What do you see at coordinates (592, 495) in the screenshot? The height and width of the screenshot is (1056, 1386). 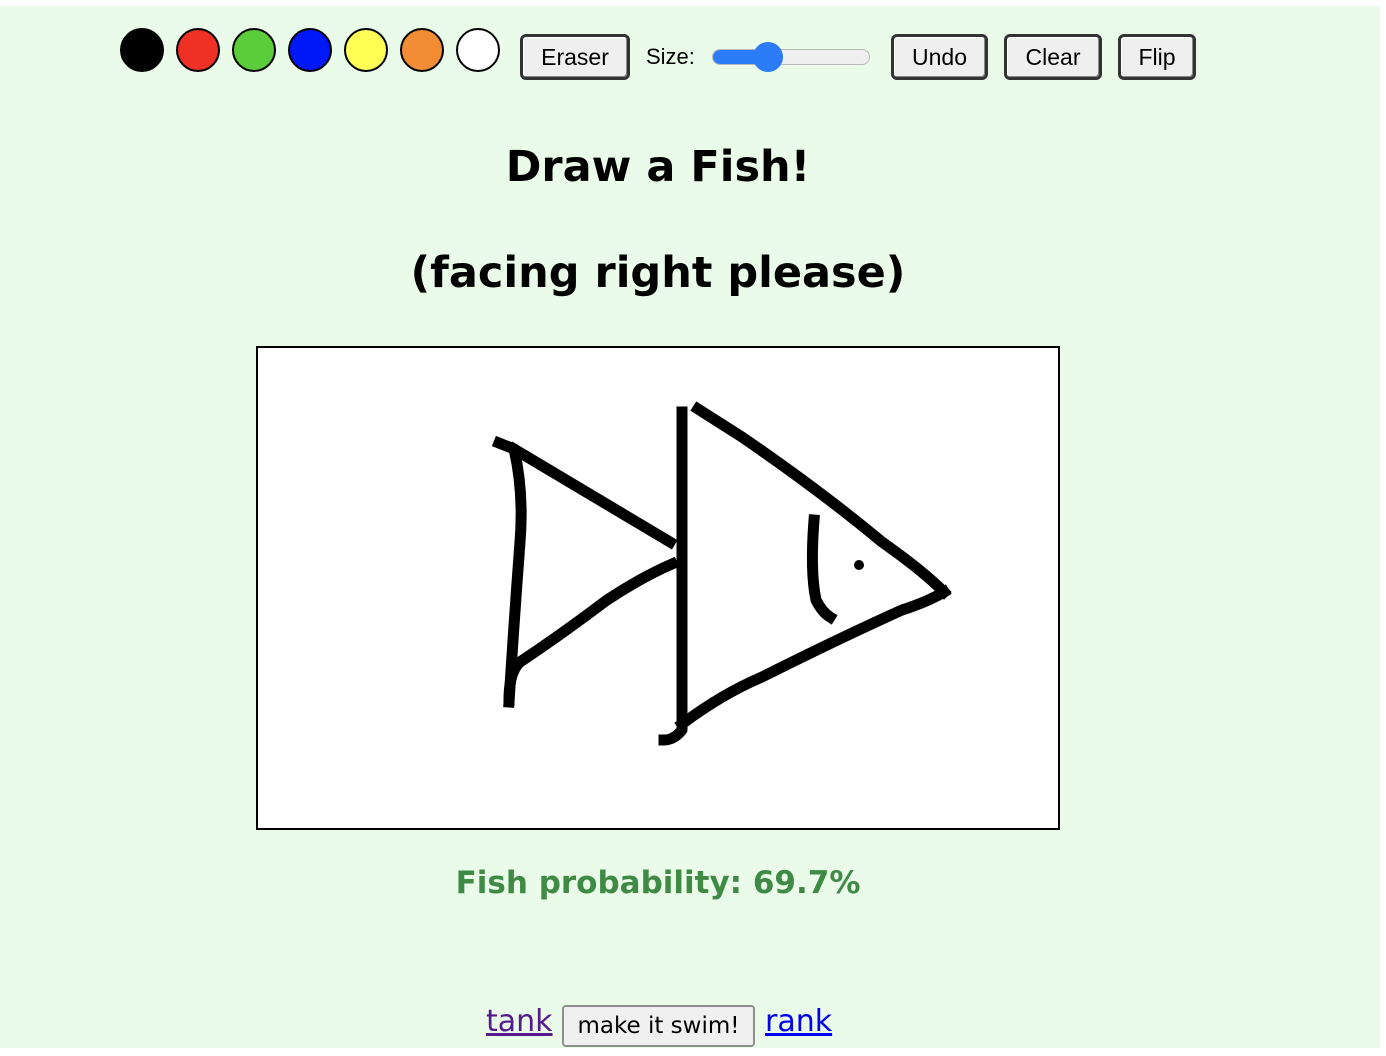 I see `fish-tail-top-stroke` at bounding box center [592, 495].